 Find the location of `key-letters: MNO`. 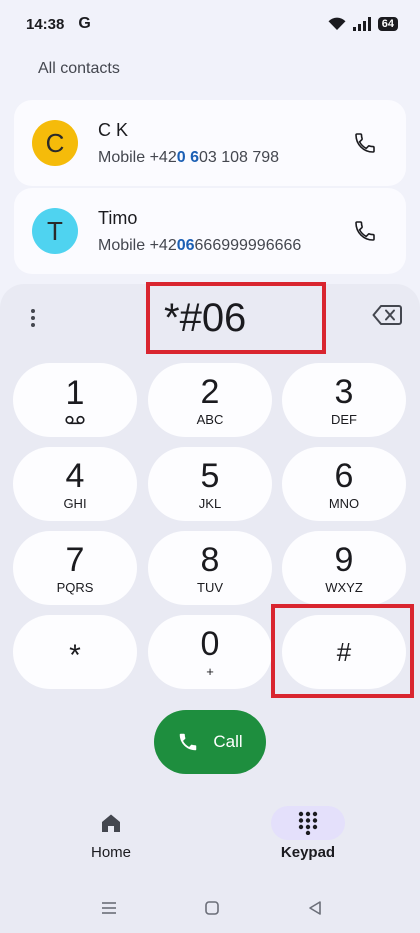

key-letters: MNO is located at coordinates (344, 503).